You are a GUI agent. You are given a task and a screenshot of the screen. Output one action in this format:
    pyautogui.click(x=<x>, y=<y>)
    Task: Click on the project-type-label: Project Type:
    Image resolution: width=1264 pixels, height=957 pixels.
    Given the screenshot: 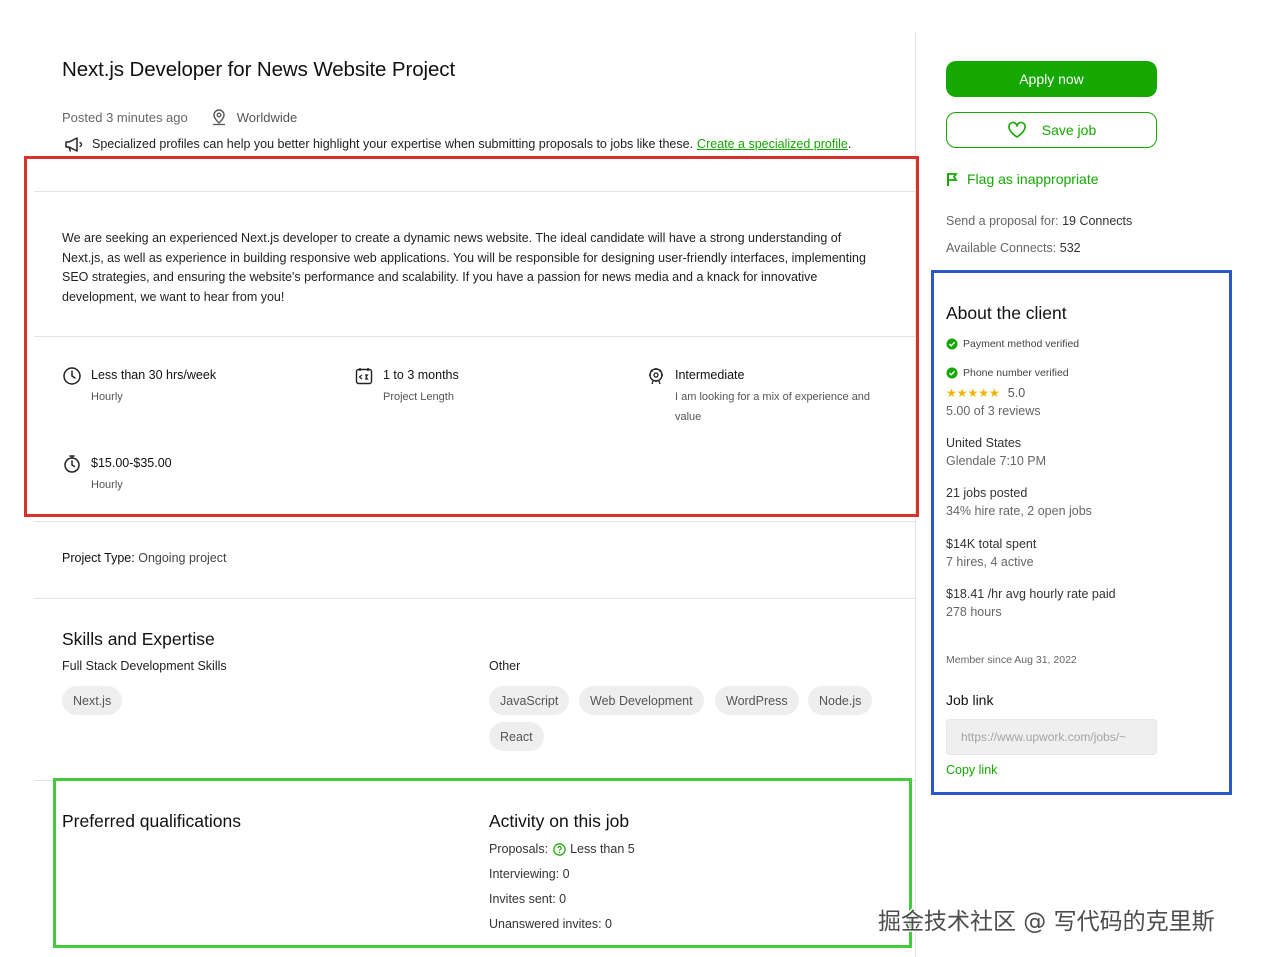 What is the action you would take?
    pyautogui.click(x=98, y=558)
    